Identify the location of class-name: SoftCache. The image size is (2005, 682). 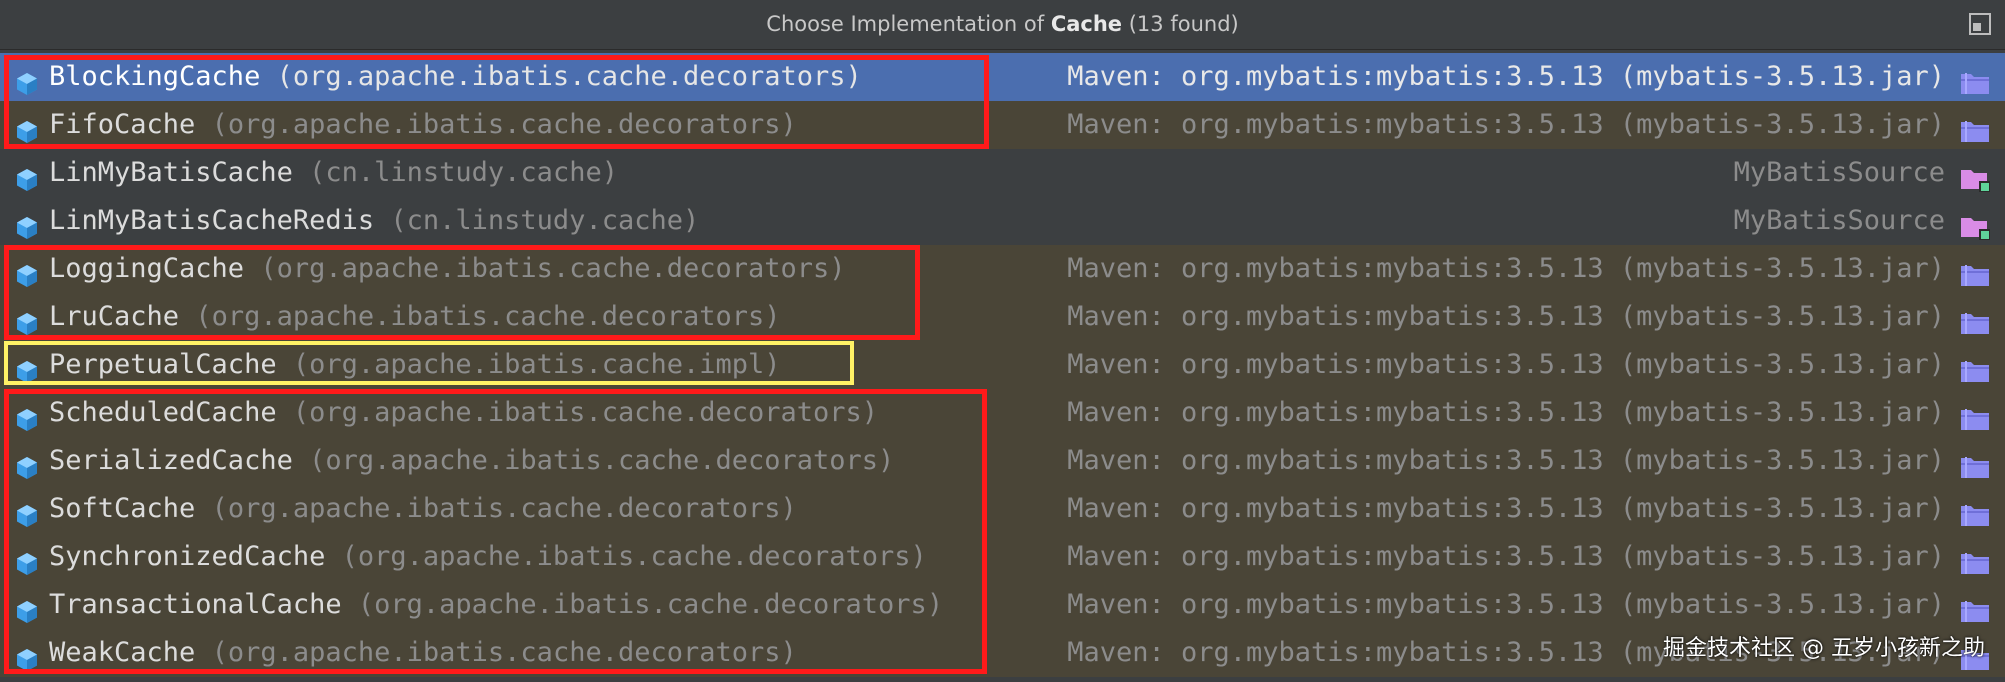
(122, 508).